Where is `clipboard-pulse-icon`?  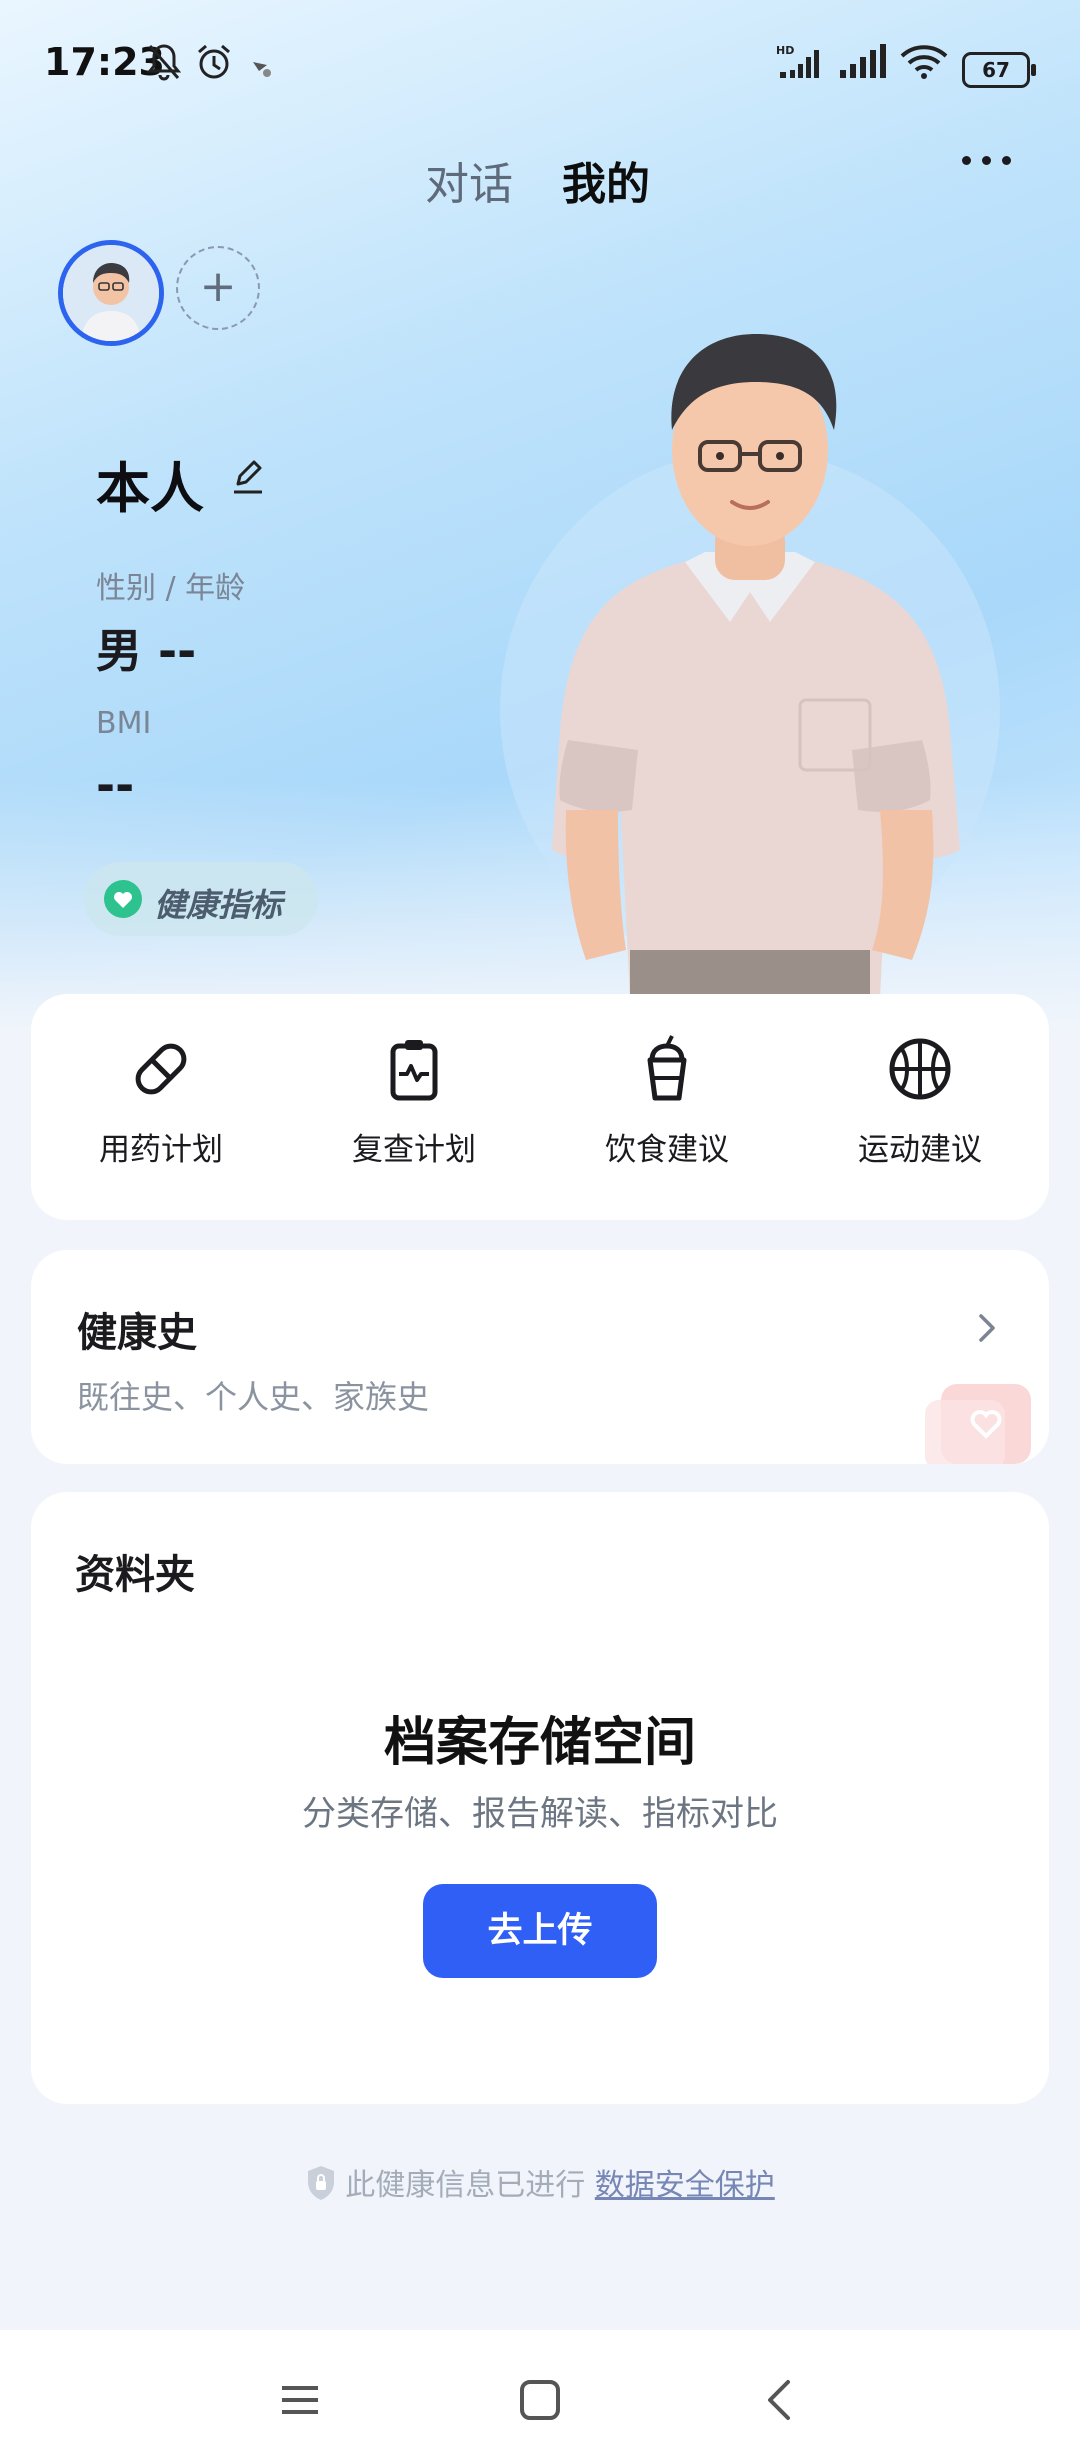 clipboard-pulse-icon is located at coordinates (414, 1070).